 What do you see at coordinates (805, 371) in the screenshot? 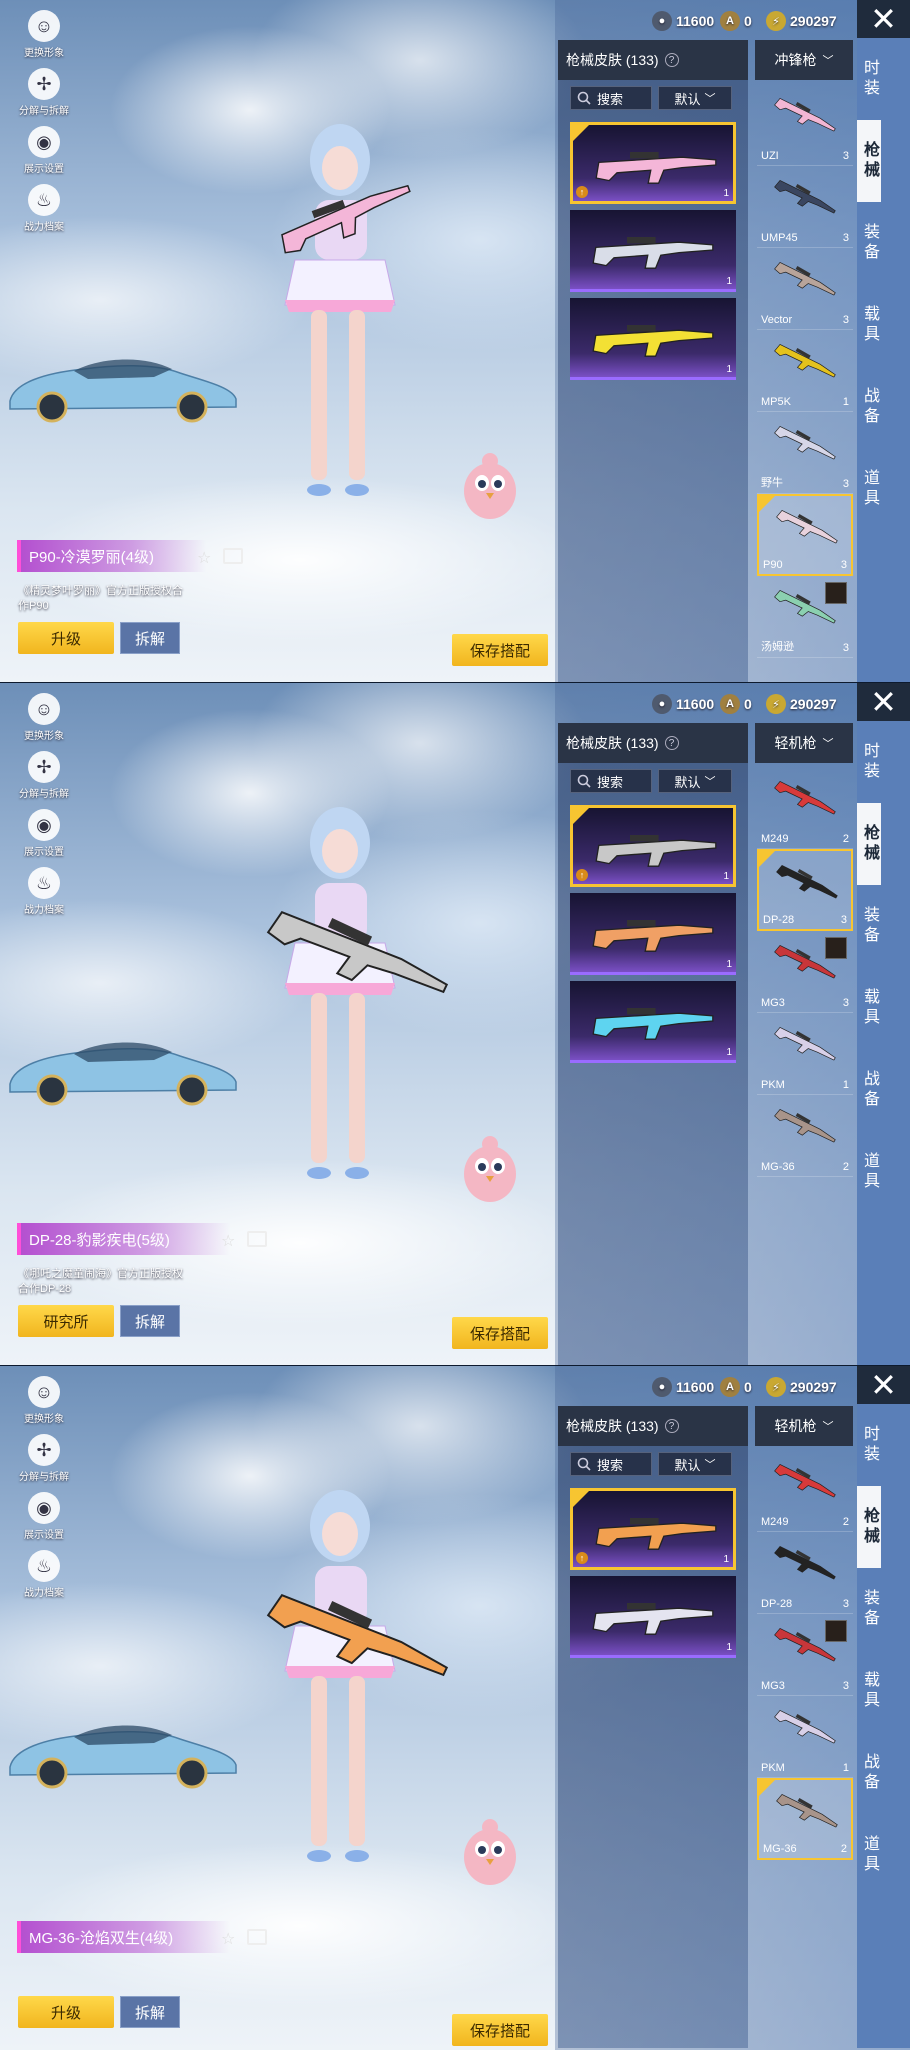
I see `weapon-item: MP5K 1` at bounding box center [805, 371].